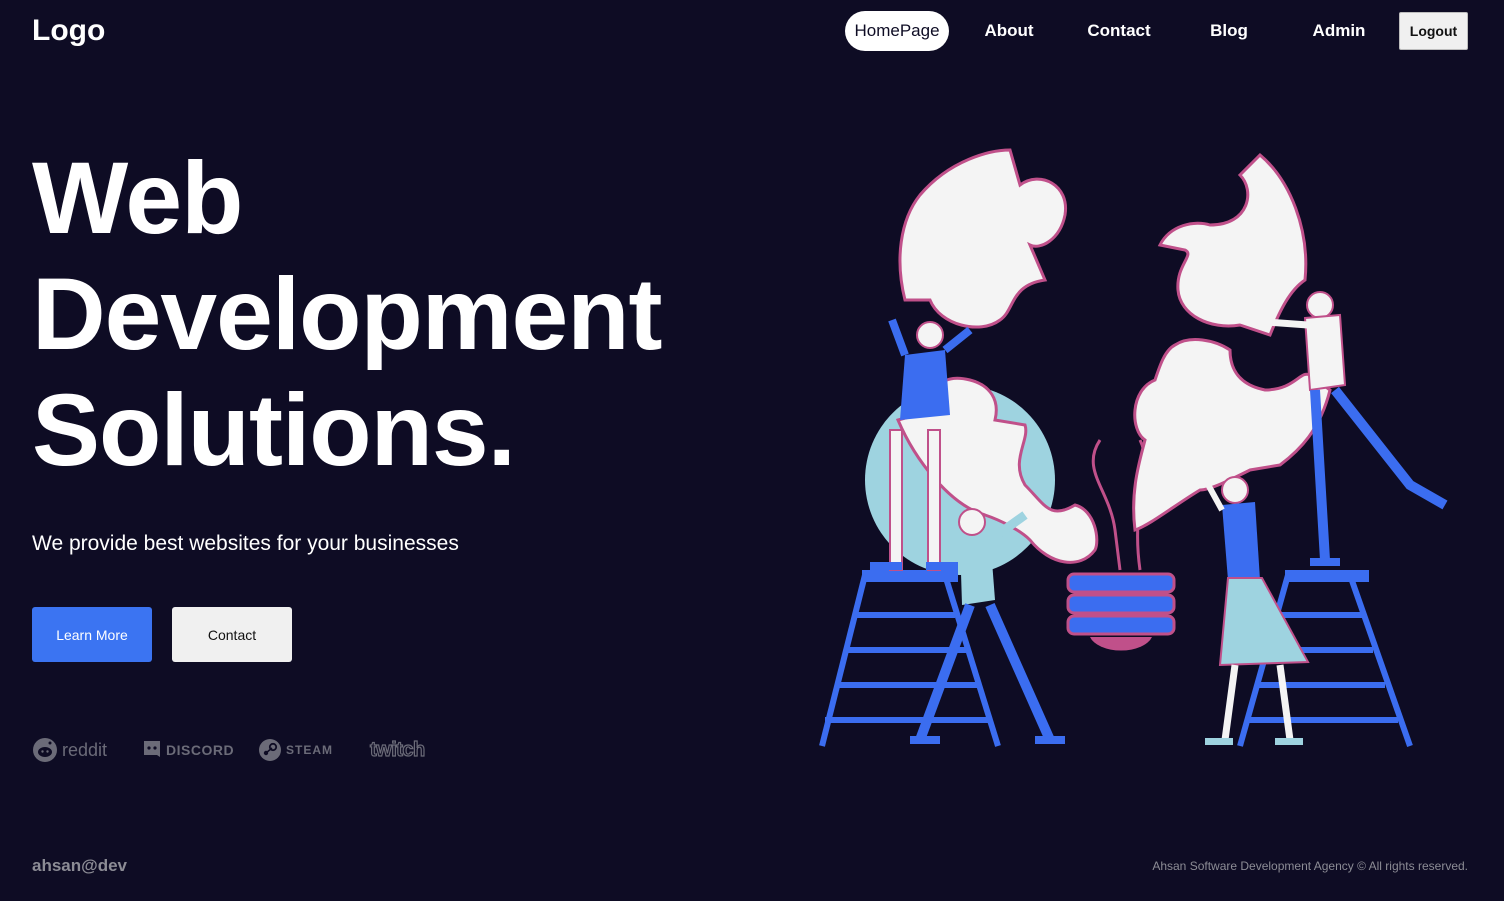 This screenshot has height=901, width=1504. I want to click on right-ladder-top, so click(1327, 576).